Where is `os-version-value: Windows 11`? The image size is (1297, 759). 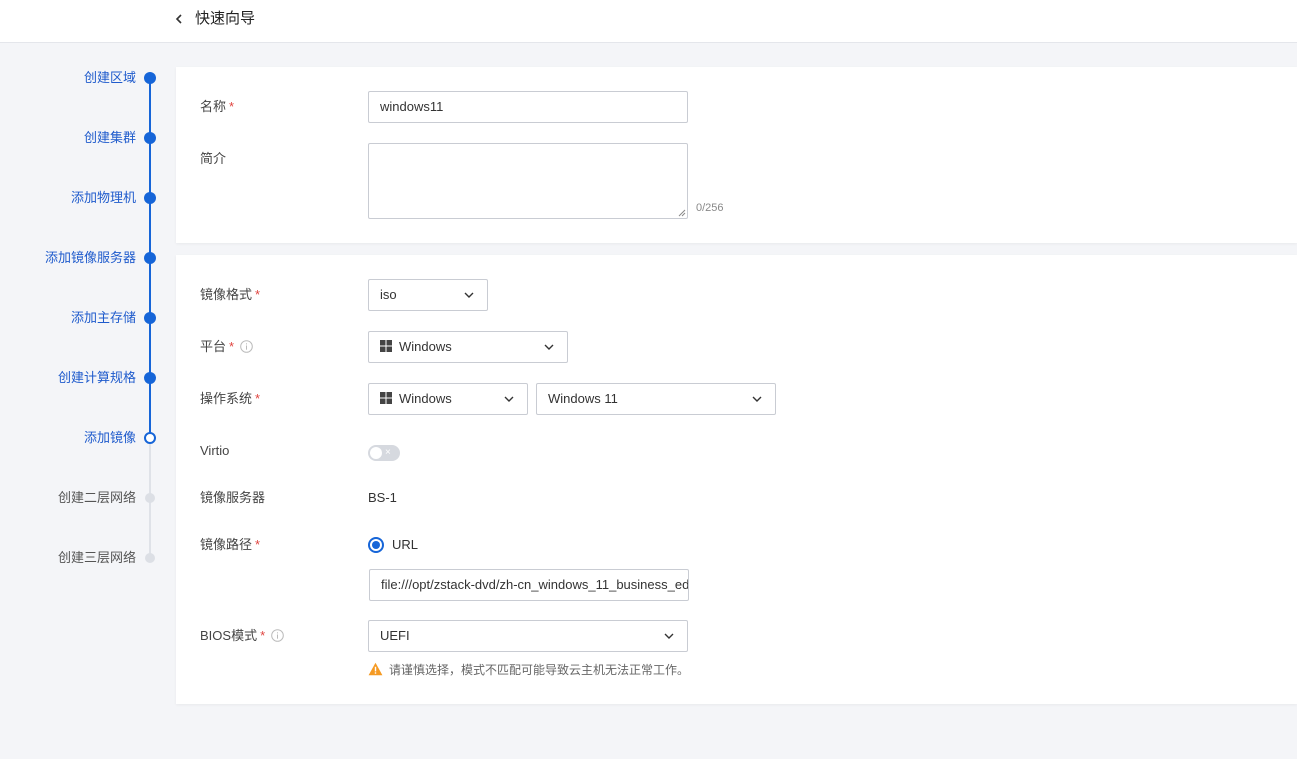
os-version-value: Windows 11 is located at coordinates (583, 398).